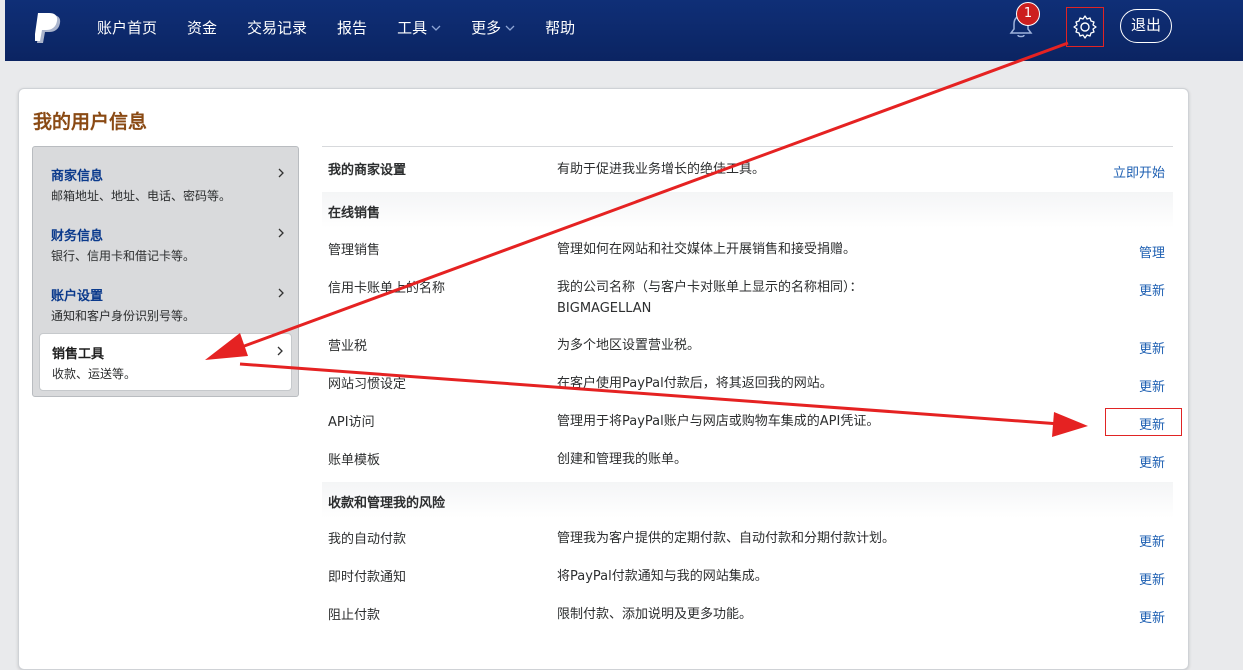 This screenshot has height=670, width=1243. I want to click on gear-icon, so click(1085, 27).